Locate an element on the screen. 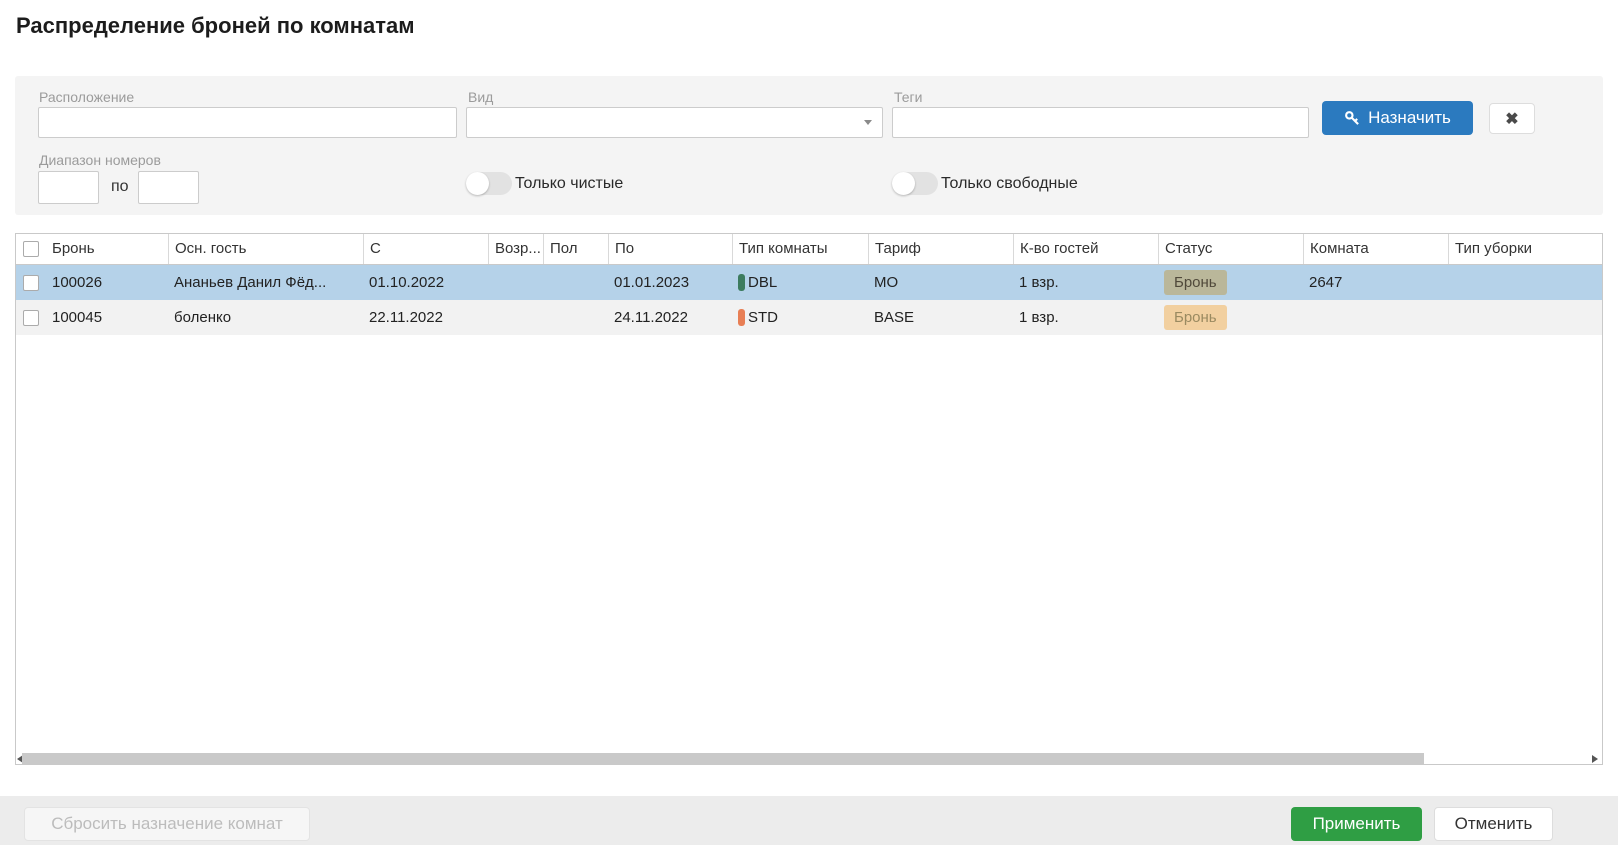  column-header-status: Статус is located at coordinates (1230, 249).